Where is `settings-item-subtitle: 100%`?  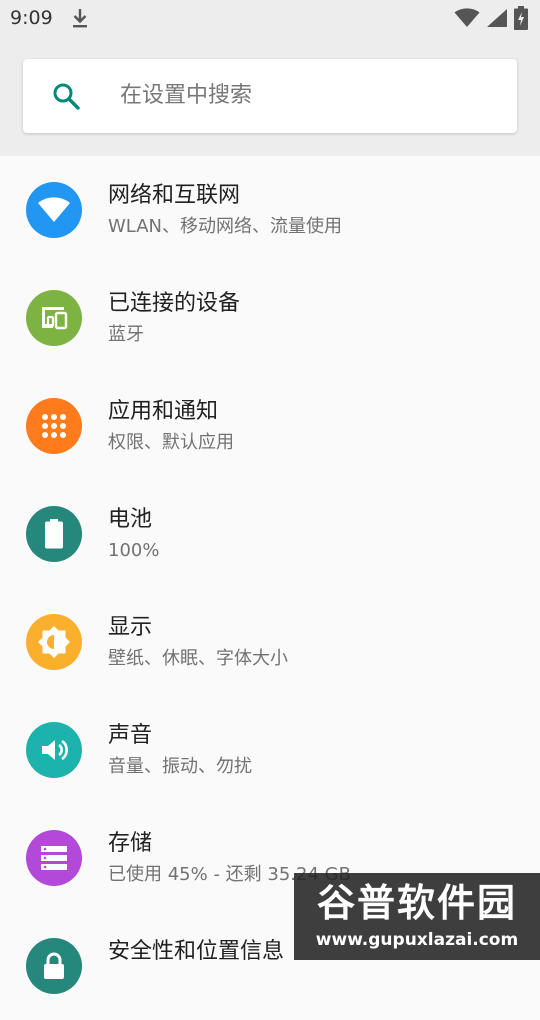 settings-item-subtitle: 100% is located at coordinates (134, 550).